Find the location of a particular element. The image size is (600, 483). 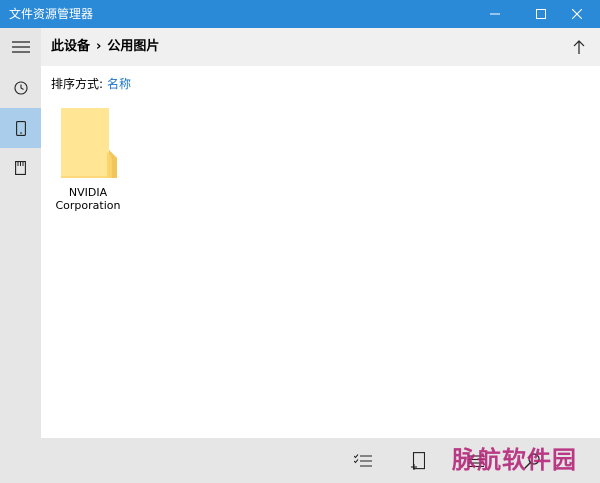

sort-bar: 排序方式: 名称 is located at coordinates (91, 84).